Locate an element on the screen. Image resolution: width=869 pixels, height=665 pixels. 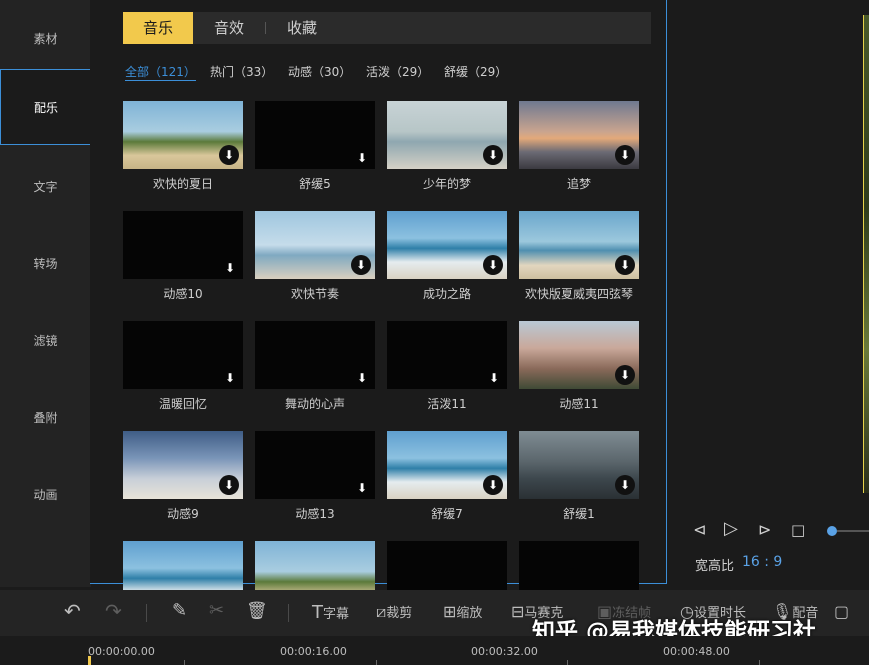
sidebar-item-animation: 动画 is located at coordinates (45, 494).